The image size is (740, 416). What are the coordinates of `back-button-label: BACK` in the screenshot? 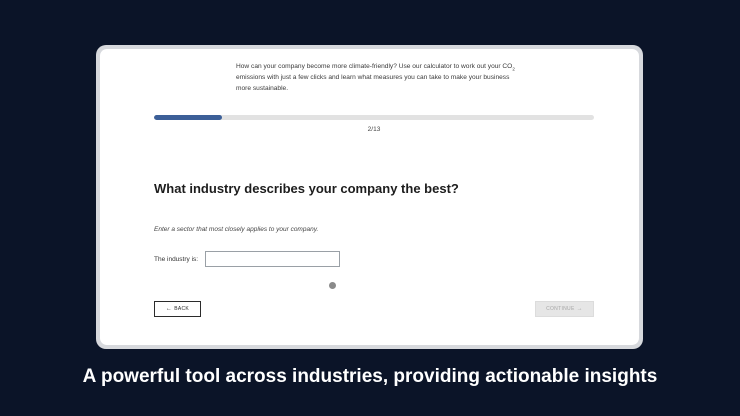 It's located at (182, 309).